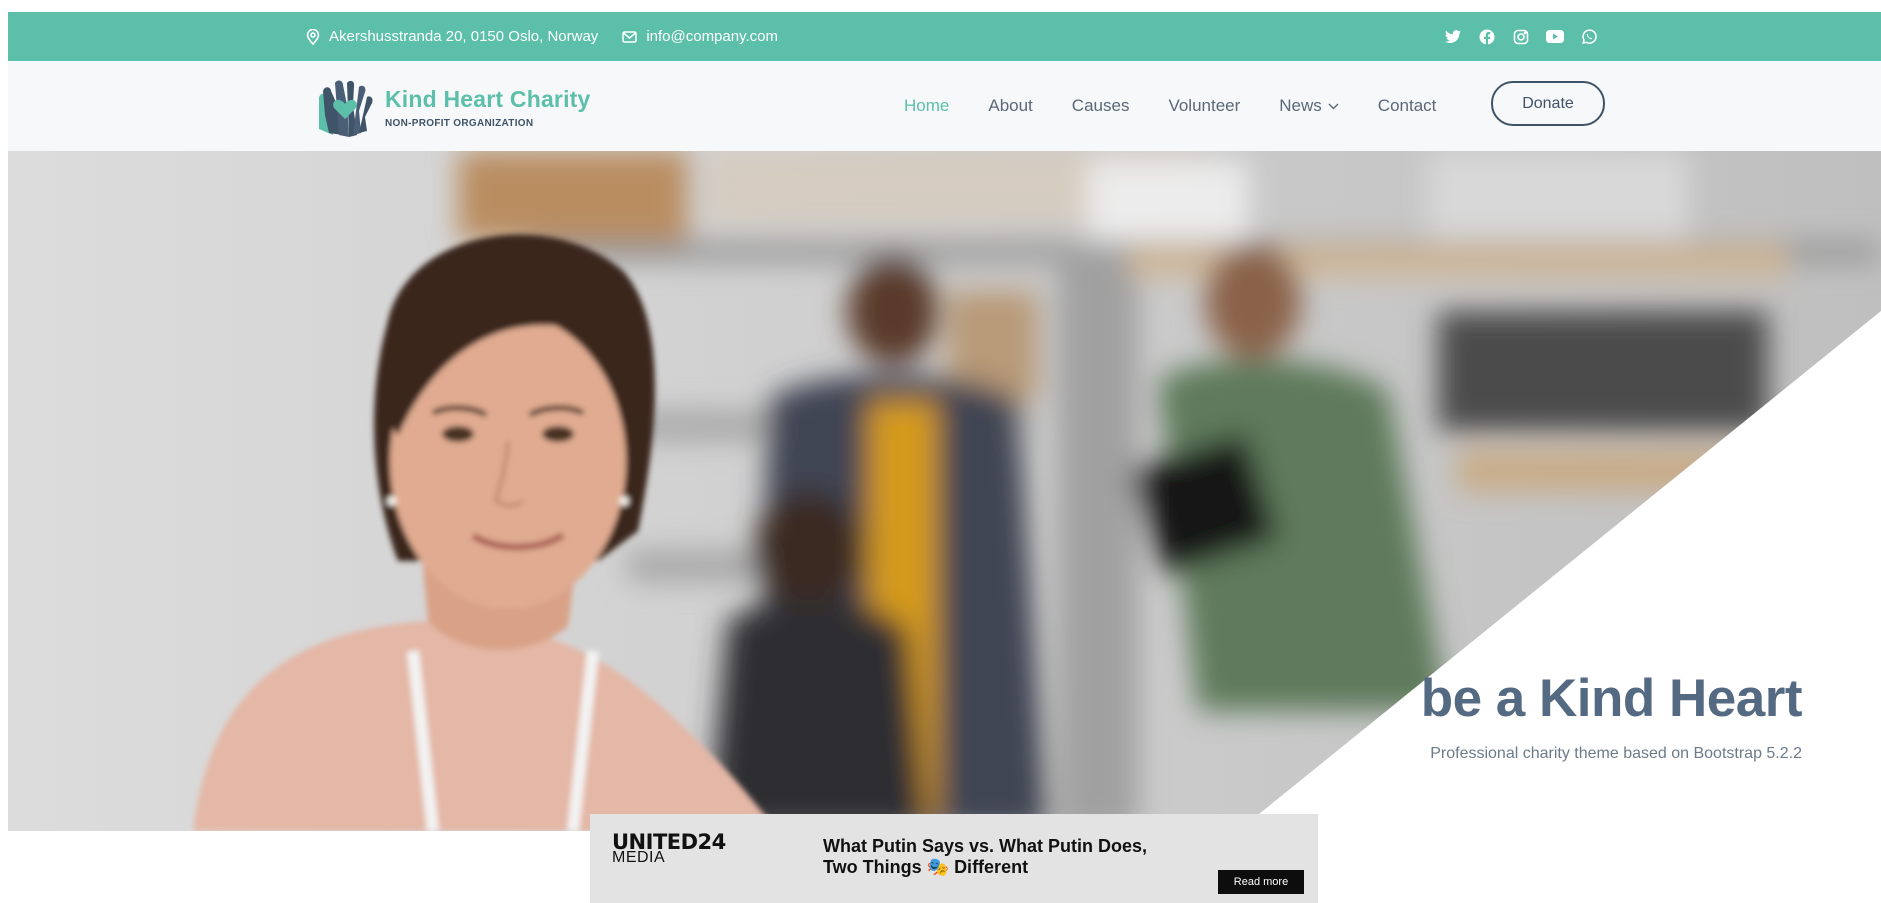 The width and height of the screenshot is (1881, 903). What do you see at coordinates (630, 36) in the screenshot?
I see `envelope-icon` at bounding box center [630, 36].